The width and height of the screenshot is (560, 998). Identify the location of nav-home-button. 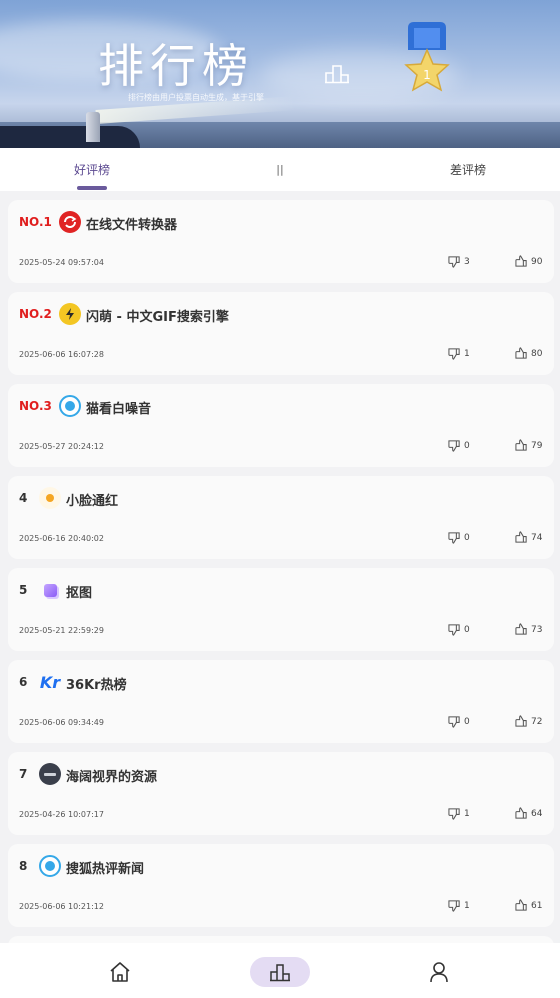
(120, 972).